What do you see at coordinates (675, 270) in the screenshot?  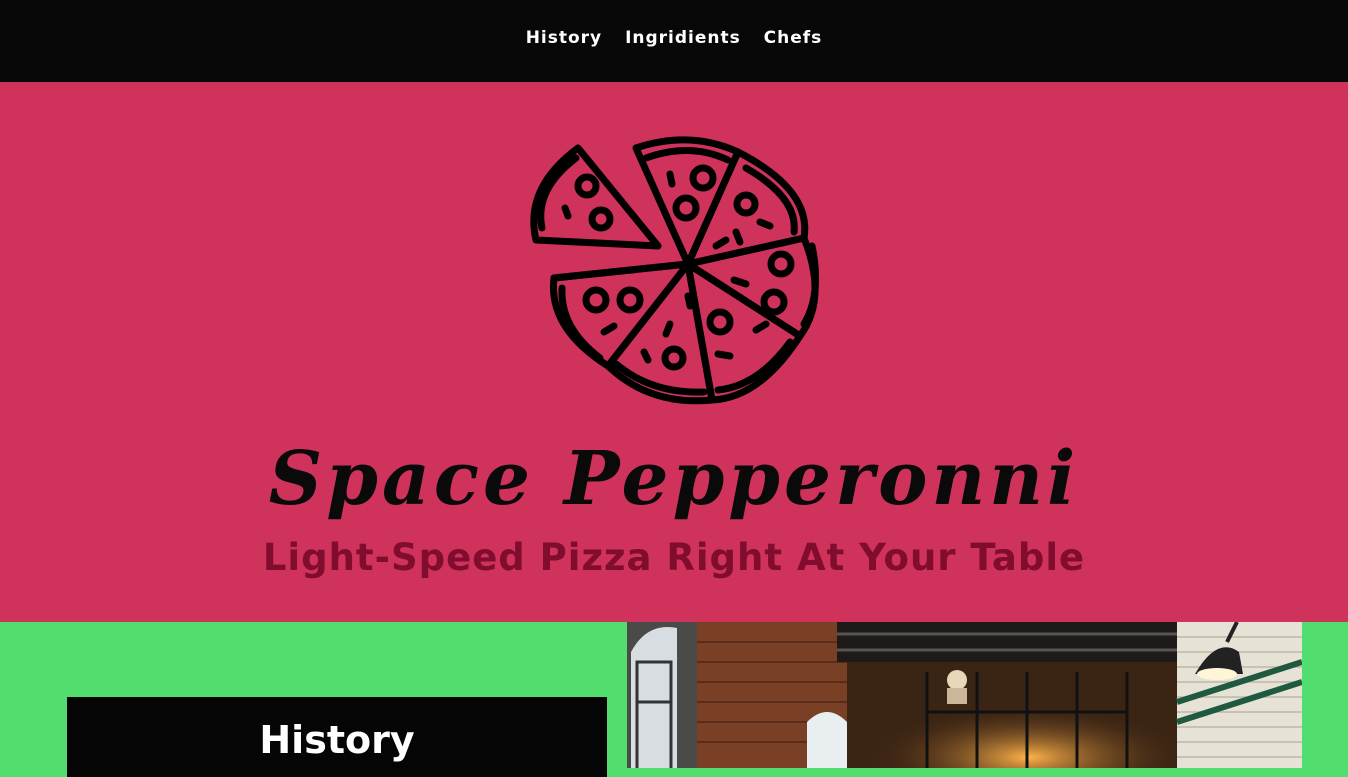 I see `pizza-icon` at bounding box center [675, 270].